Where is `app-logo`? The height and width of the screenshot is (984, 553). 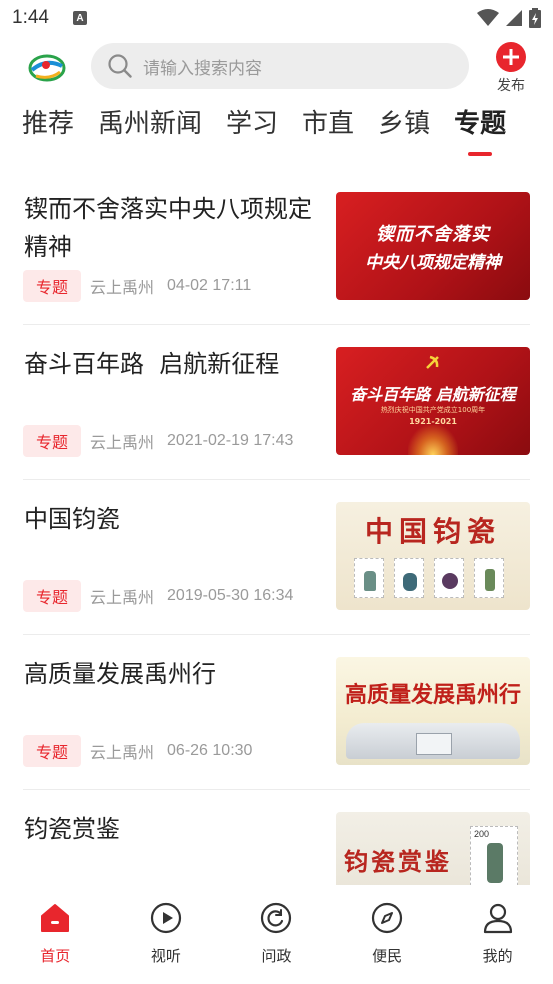
app-logo is located at coordinates (47, 68).